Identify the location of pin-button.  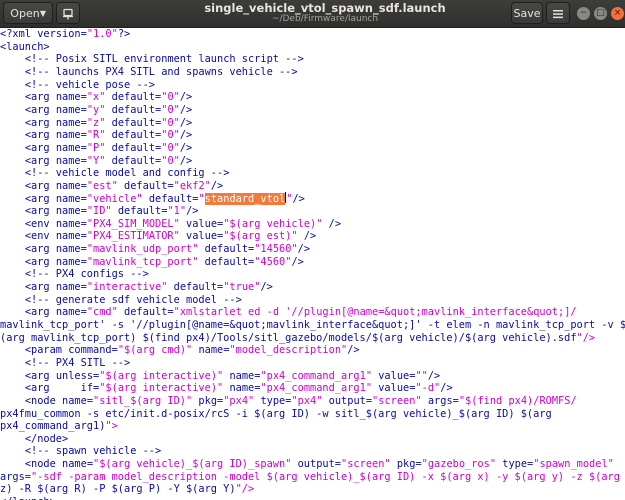
(68, 13).